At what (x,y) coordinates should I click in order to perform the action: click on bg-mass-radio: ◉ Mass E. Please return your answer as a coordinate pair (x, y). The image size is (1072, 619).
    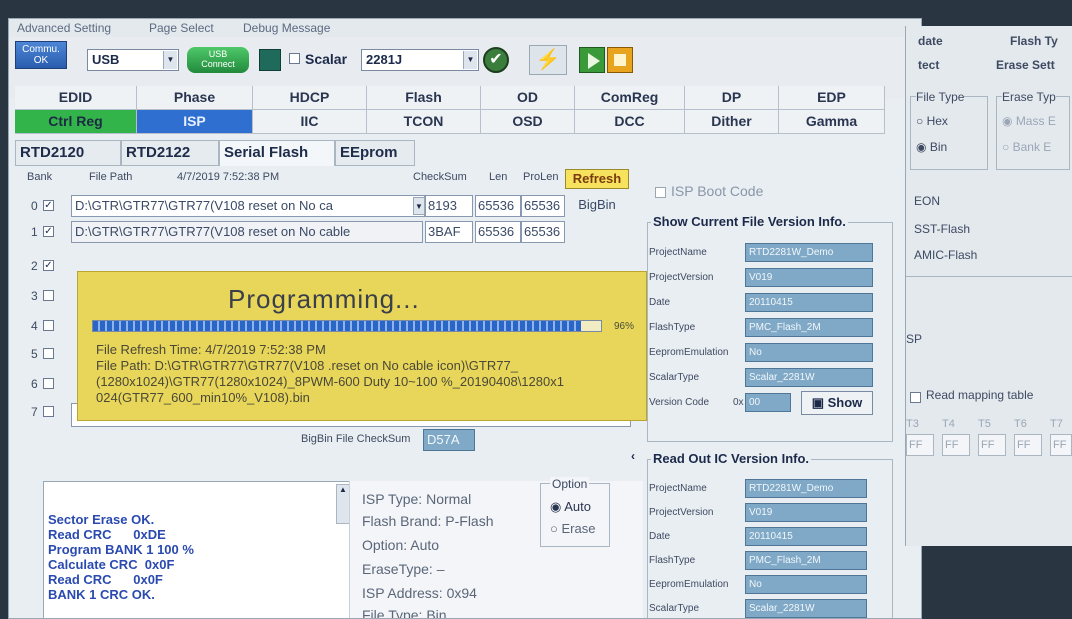
    Looking at the image, I should click on (1029, 121).